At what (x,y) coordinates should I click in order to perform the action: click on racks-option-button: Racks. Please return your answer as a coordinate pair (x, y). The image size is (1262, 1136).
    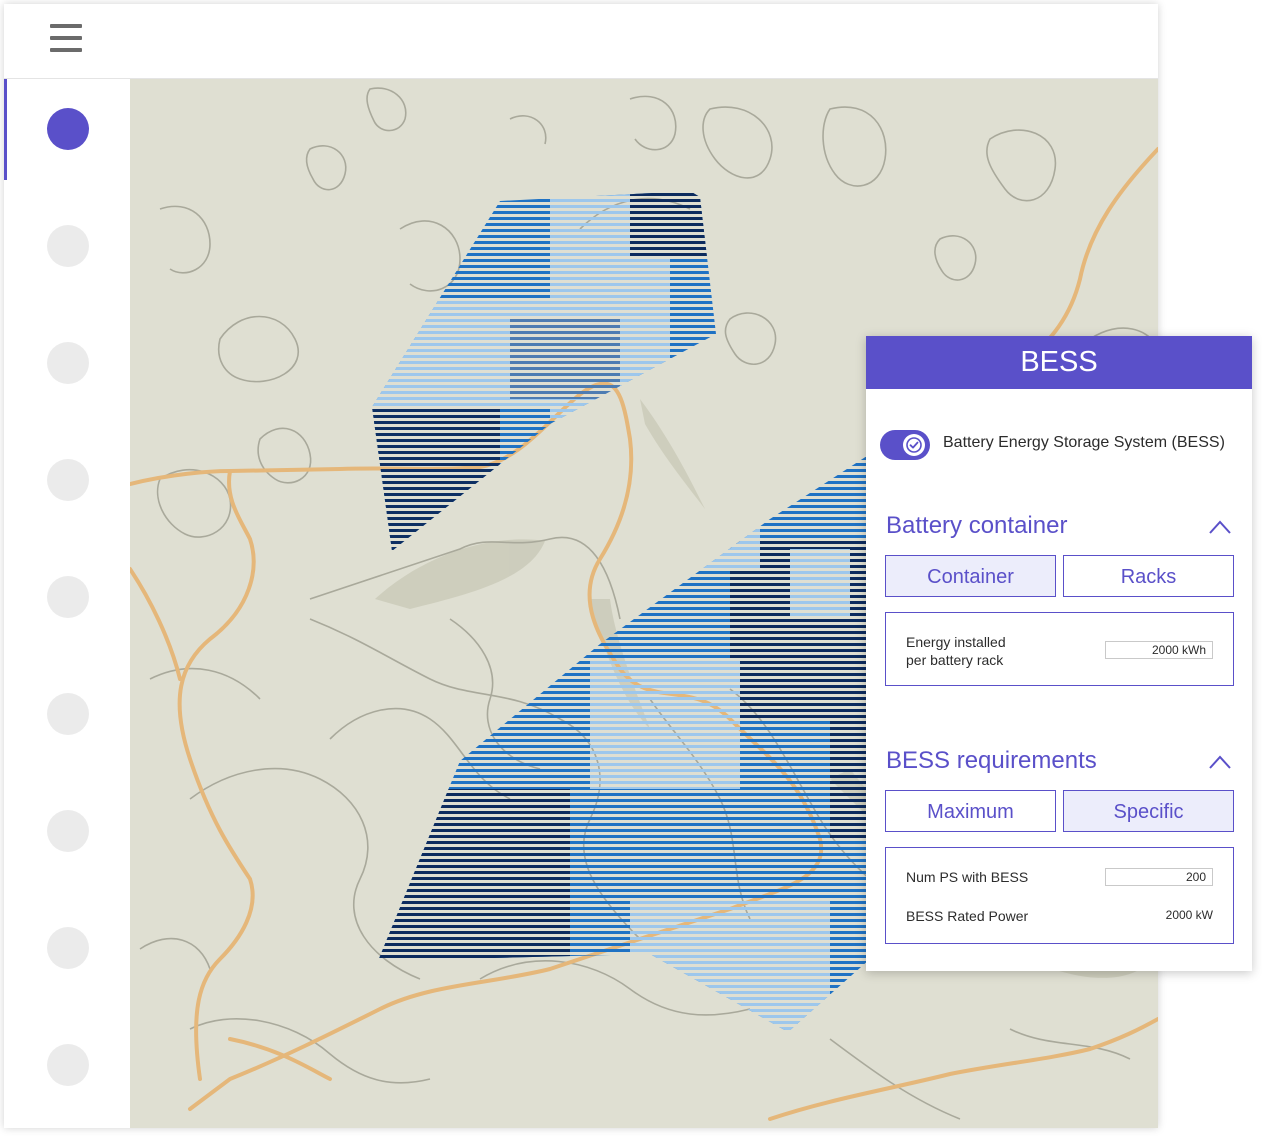
    Looking at the image, I should click on (1148, 576).